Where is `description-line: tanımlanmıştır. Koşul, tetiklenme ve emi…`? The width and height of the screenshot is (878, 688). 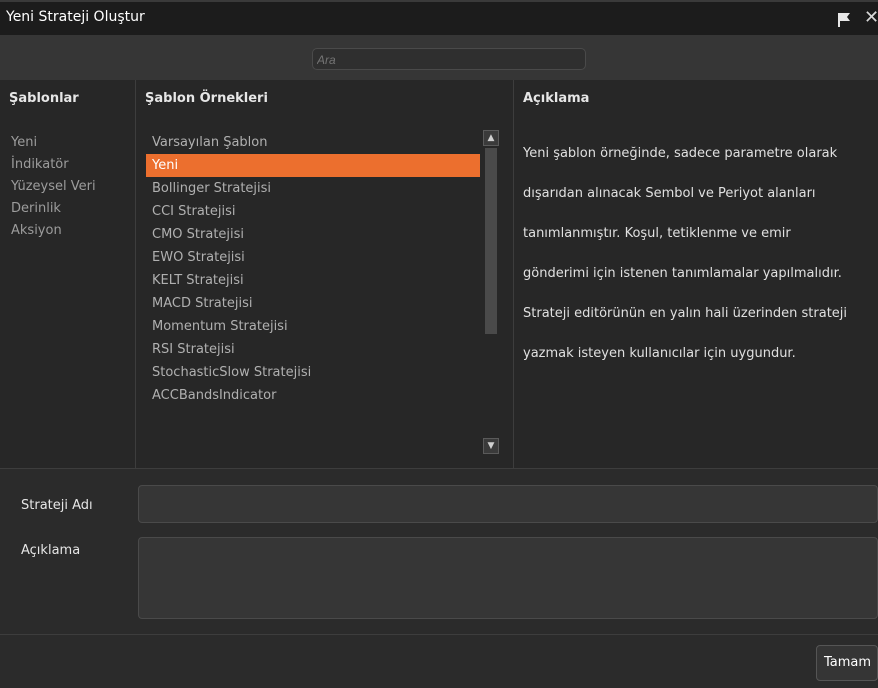 description-line: tanımlanmıştır. Koşul, tetiklenme ve emi… is located at coordinates (657, 233).